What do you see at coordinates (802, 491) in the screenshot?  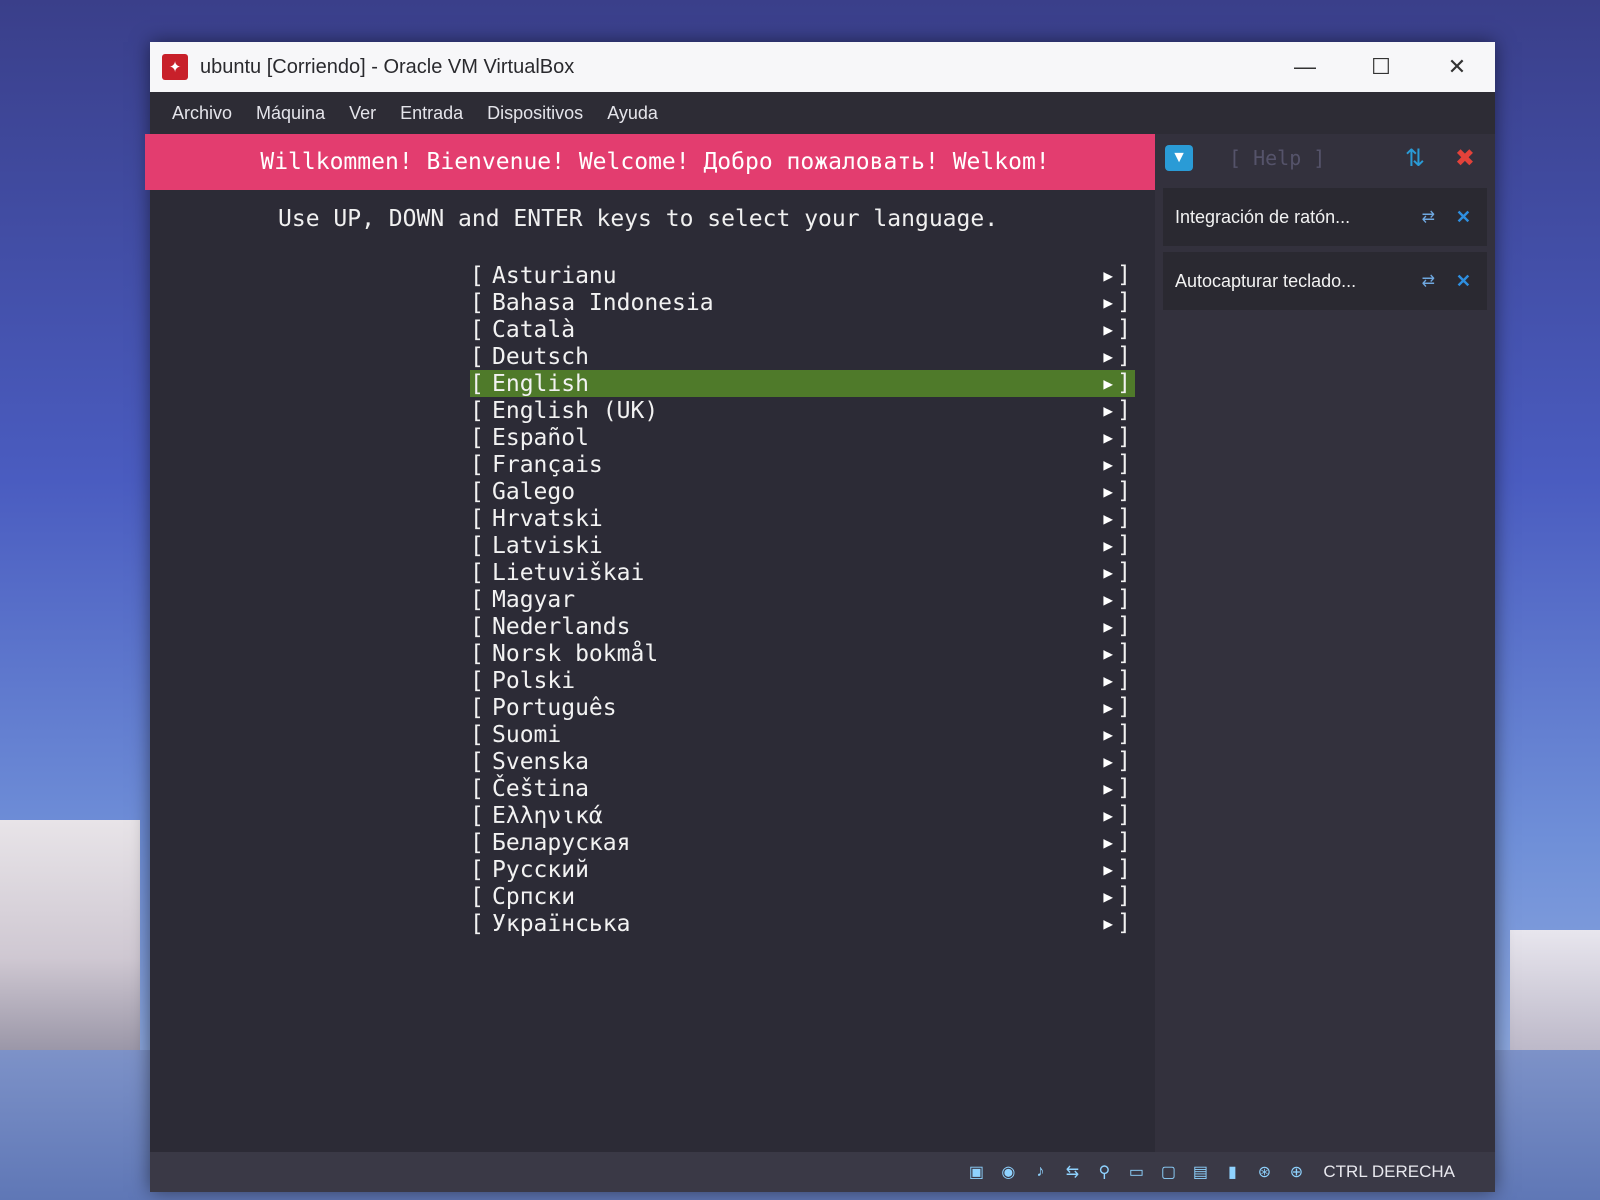 I see `language-option: [Galego ▶]` at bounding box center [802, 491].